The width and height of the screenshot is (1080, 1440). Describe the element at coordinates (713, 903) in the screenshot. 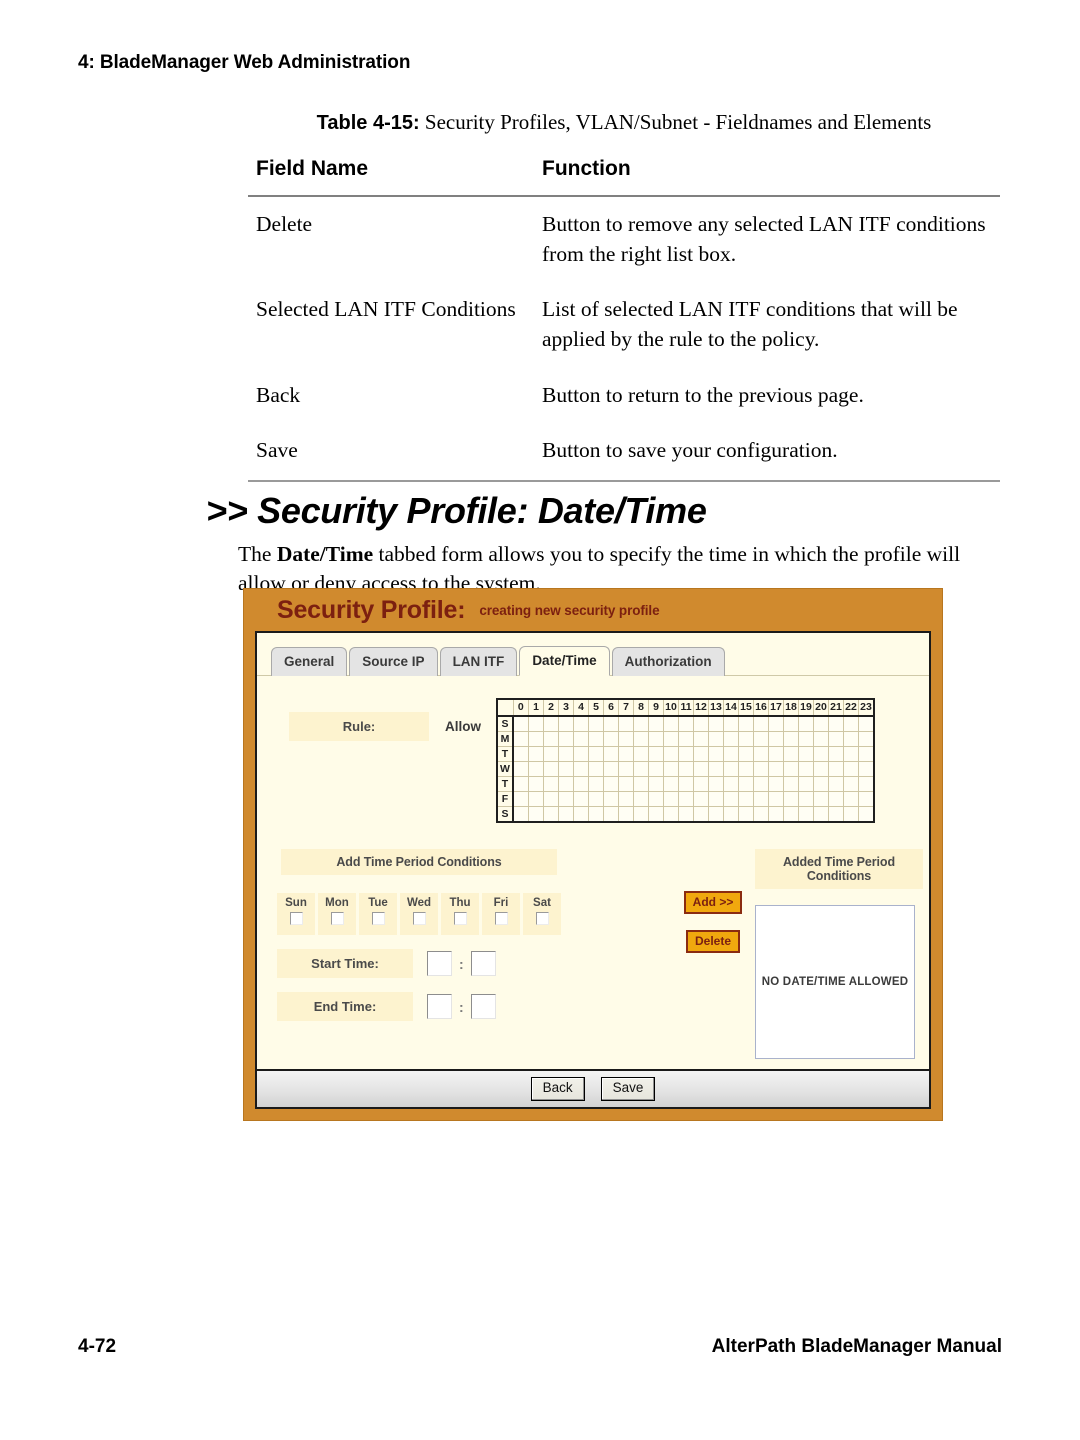

I see `add-button: Add >>` at that location.